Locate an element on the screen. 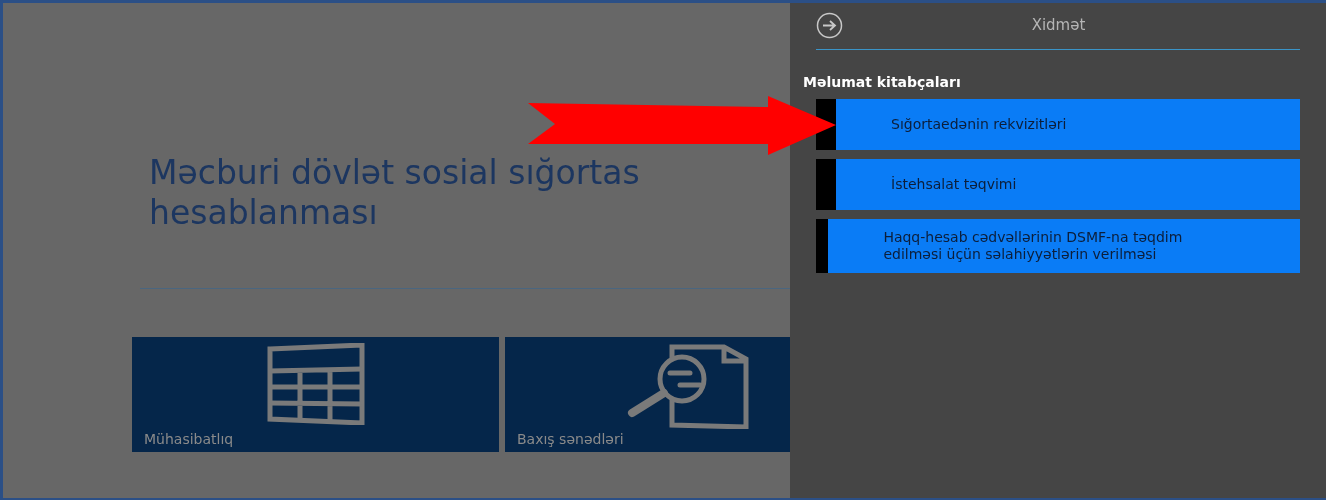 The width and height of the screenshot is (1341, 500). page-title-line: hesablanması is located at coordinates (264, 213).